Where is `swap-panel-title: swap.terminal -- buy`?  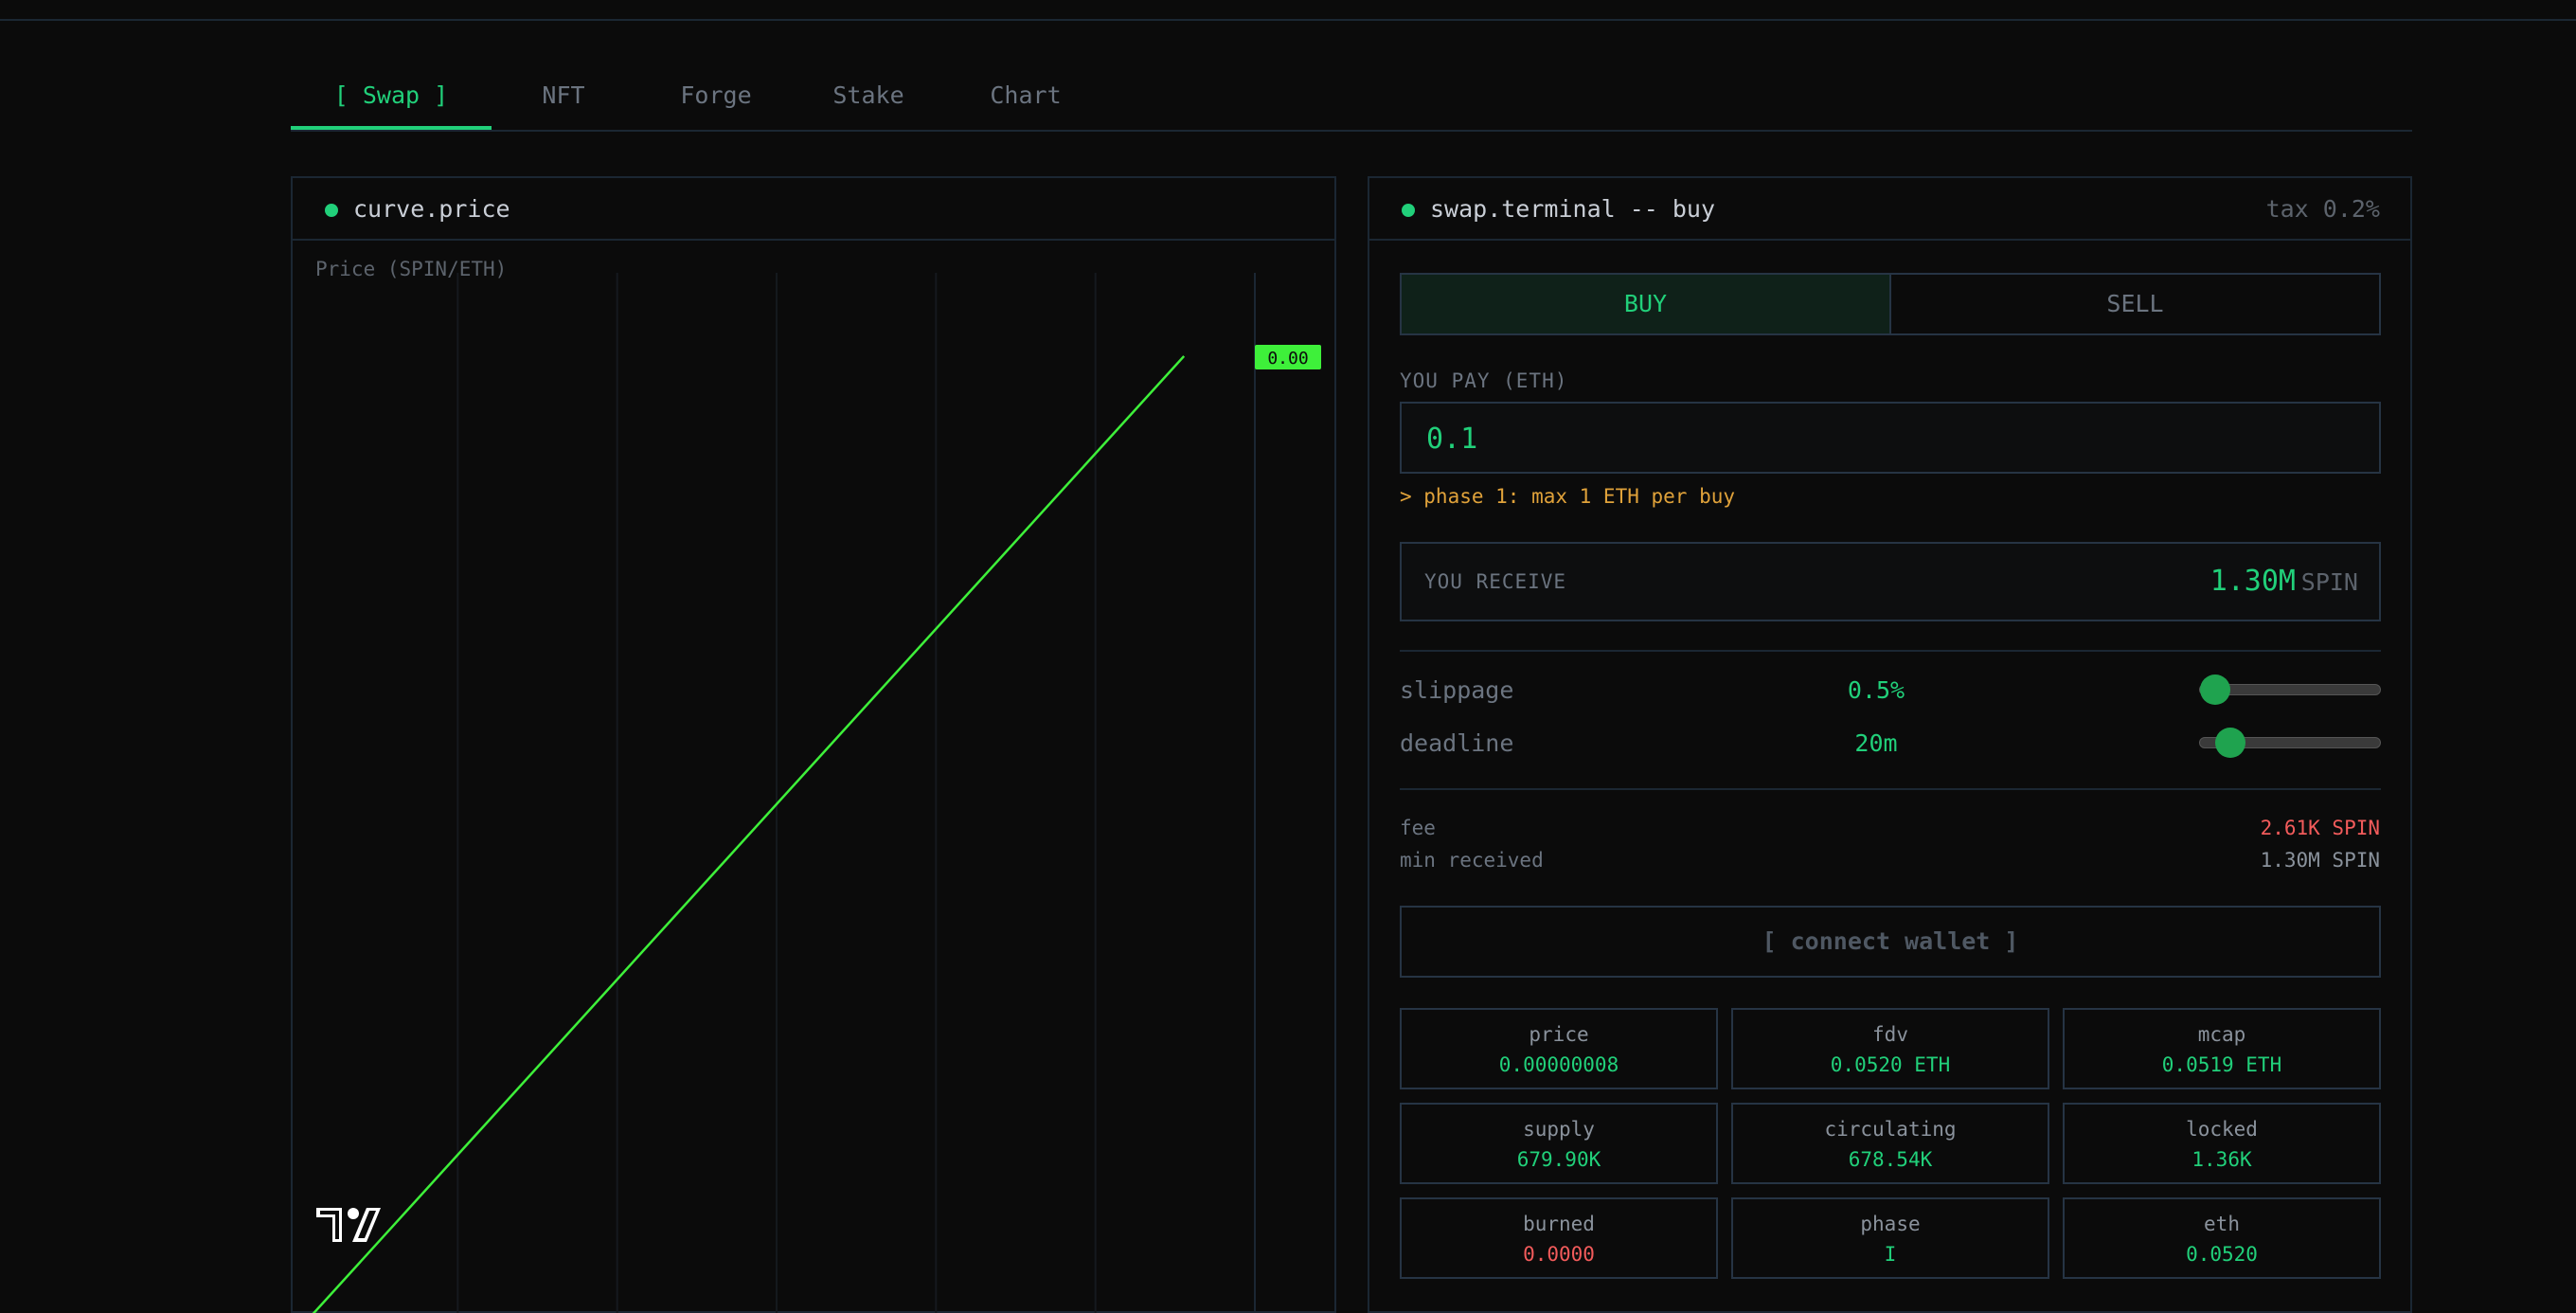
swap-panel-title: swap.terminal -- buy is located at coordinates (1573, 209).